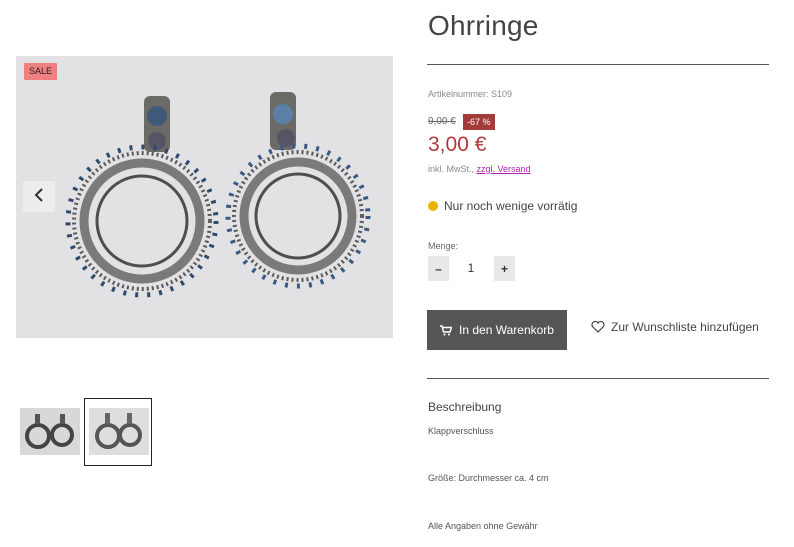  I want to click on heart-icon, so click(598, 327).